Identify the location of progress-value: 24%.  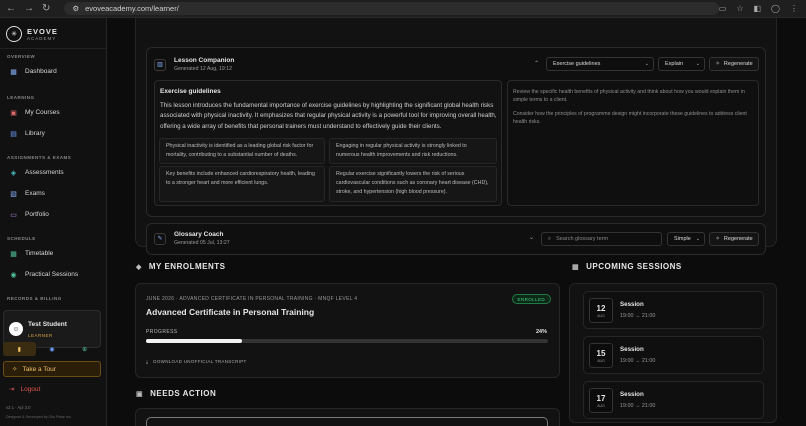
(541, 332).